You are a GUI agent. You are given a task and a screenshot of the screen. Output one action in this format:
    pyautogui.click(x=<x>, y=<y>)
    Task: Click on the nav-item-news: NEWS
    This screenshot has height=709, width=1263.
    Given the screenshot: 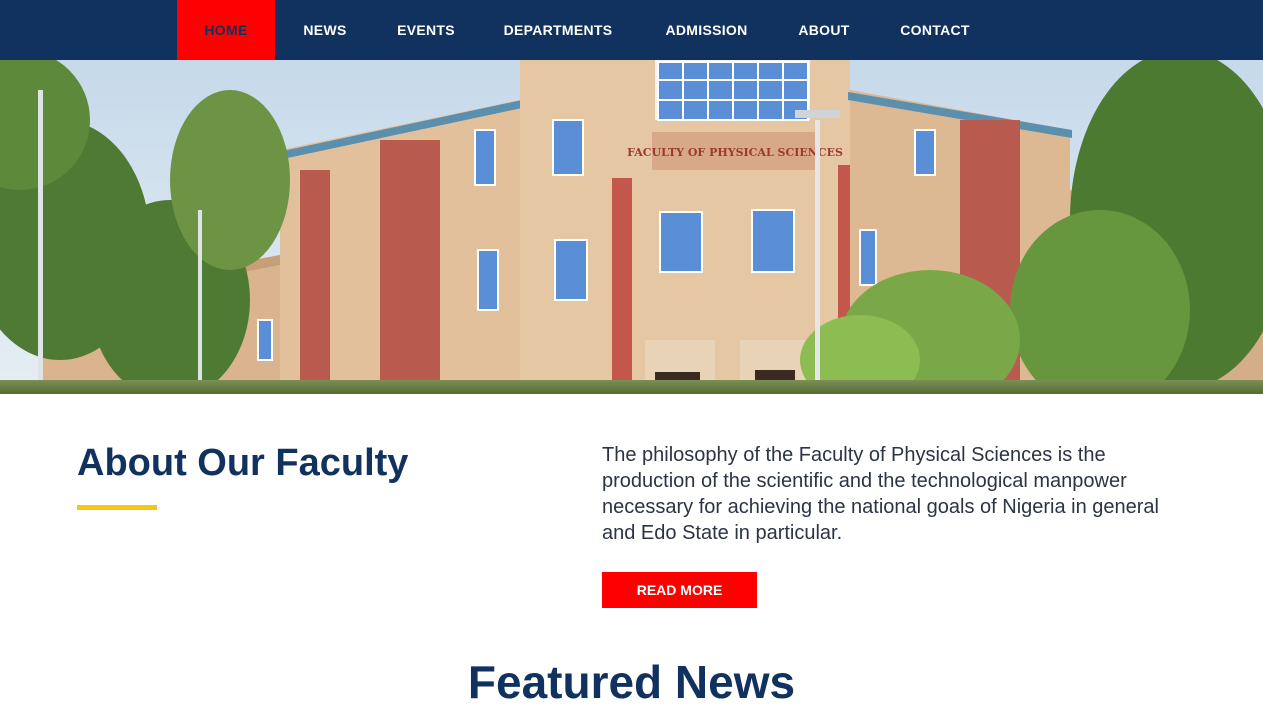 What is the action you would take?
    pyautogui.click(x=325, y=30)
    